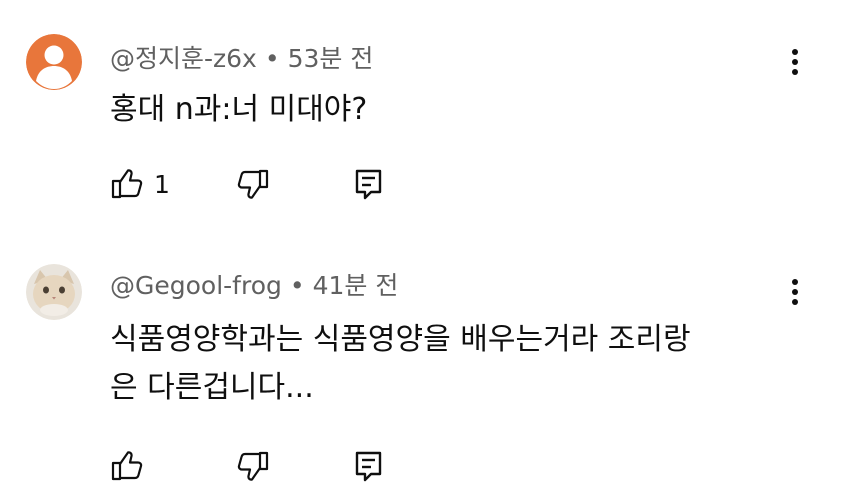 The width and height of the screenshot is (850, 500). What do you see at coordinates (183, 58) in the screenshot?
I see `author-name: @정지훈-z6x` at bounding box center [183, 58].